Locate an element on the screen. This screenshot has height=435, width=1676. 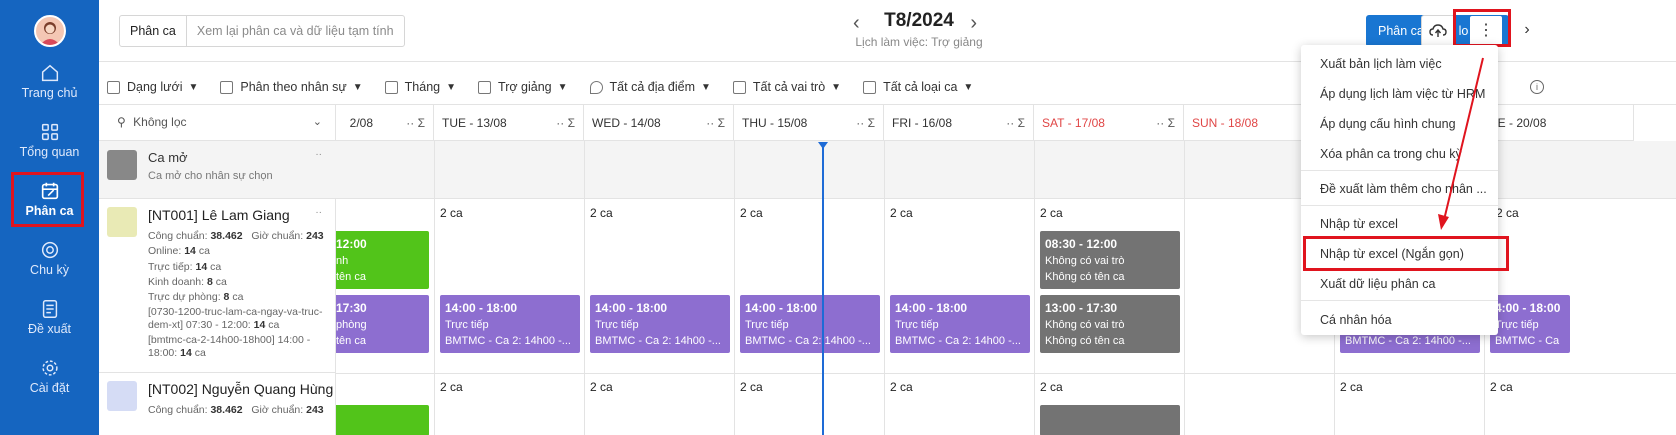
menu-item-clear-shifts: Xóa phân ca trong chu kỳ is located at coordinates (1391, 154).